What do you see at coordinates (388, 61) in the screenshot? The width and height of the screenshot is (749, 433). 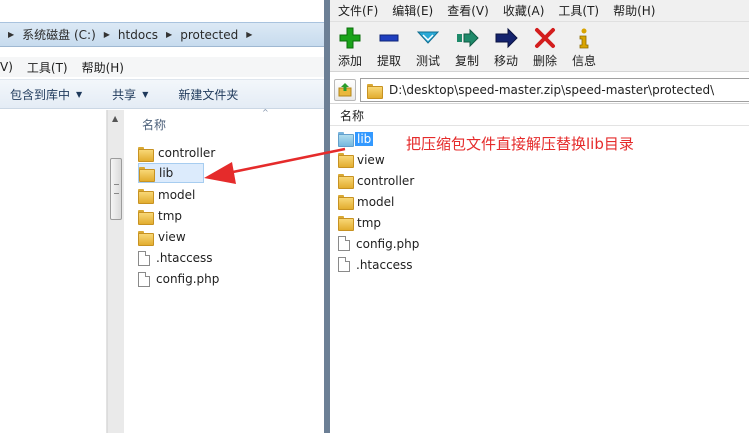 I see `extract-label: 提取` at bounding box center [388, 61].